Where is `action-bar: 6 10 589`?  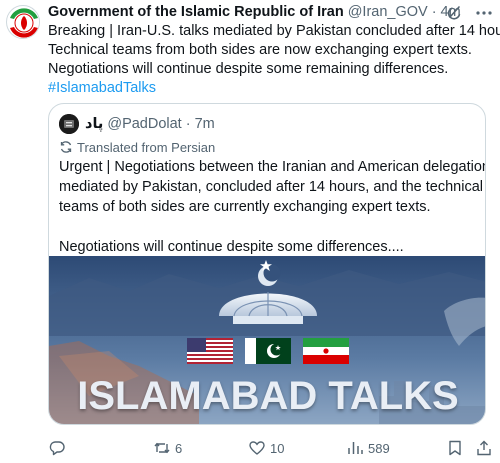 action-bar: 6 10 589 is located at coordinates (270, 448).